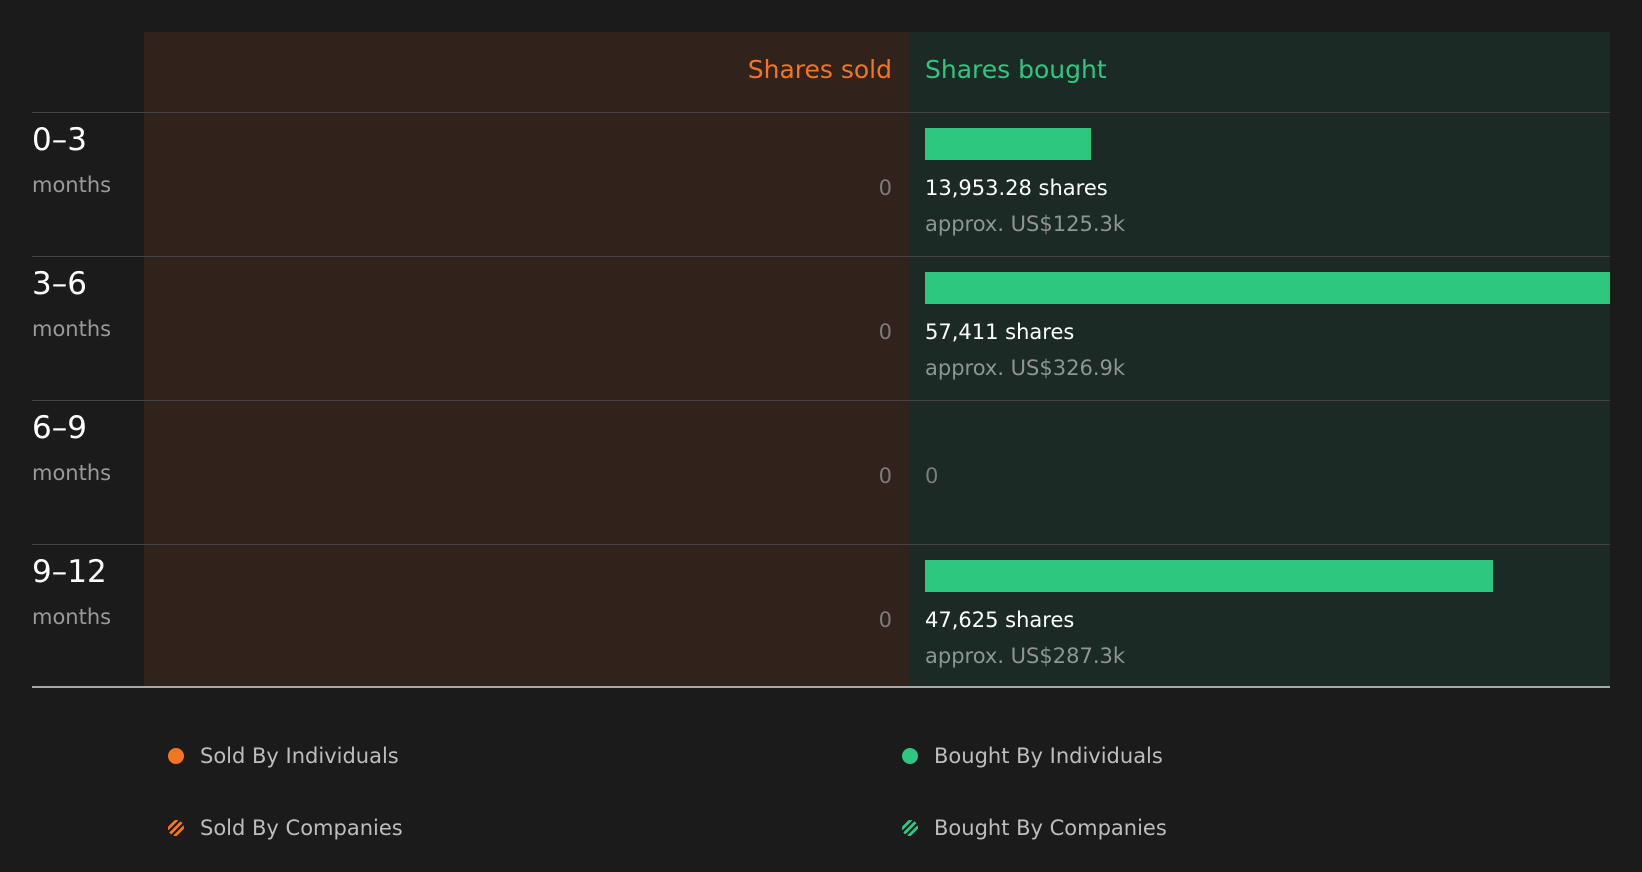  Describe the element at coordinates (1025, 656) in the screenshot. I see `bought-value-label: approx. US$287.3k` at that location.